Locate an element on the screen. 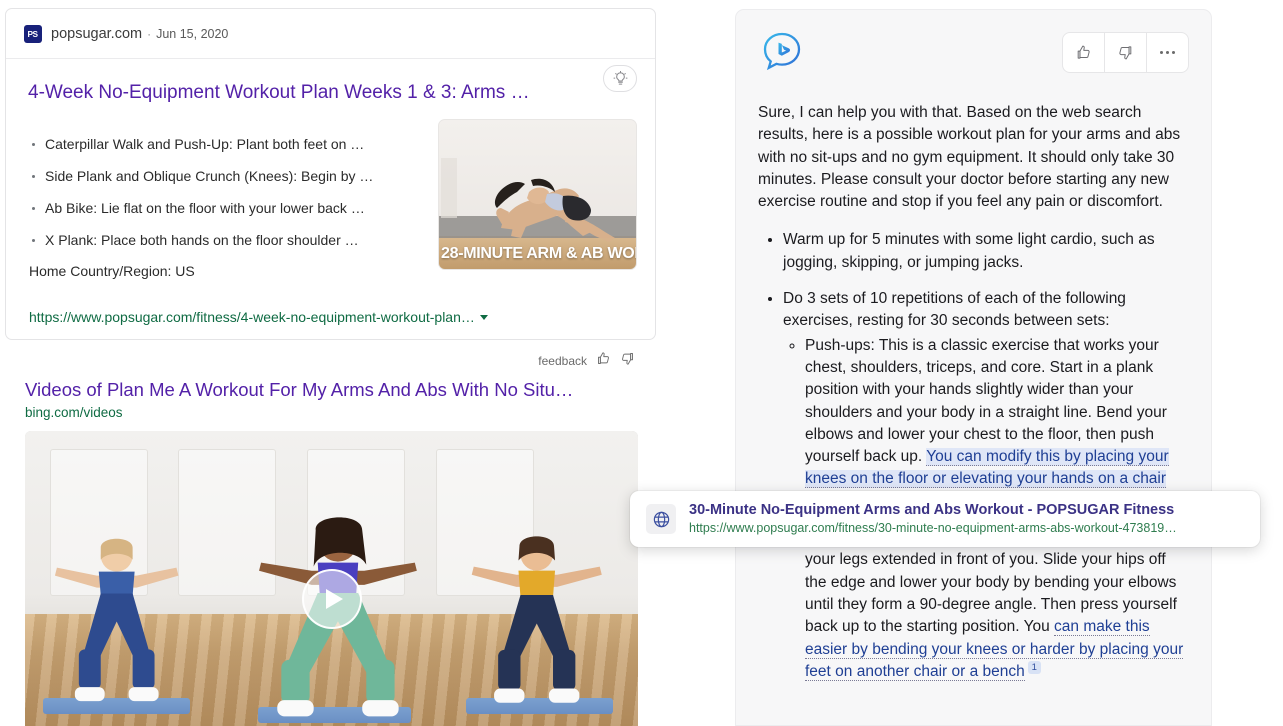  bing-chat-logo-icon is located at coordinates (782, 52).